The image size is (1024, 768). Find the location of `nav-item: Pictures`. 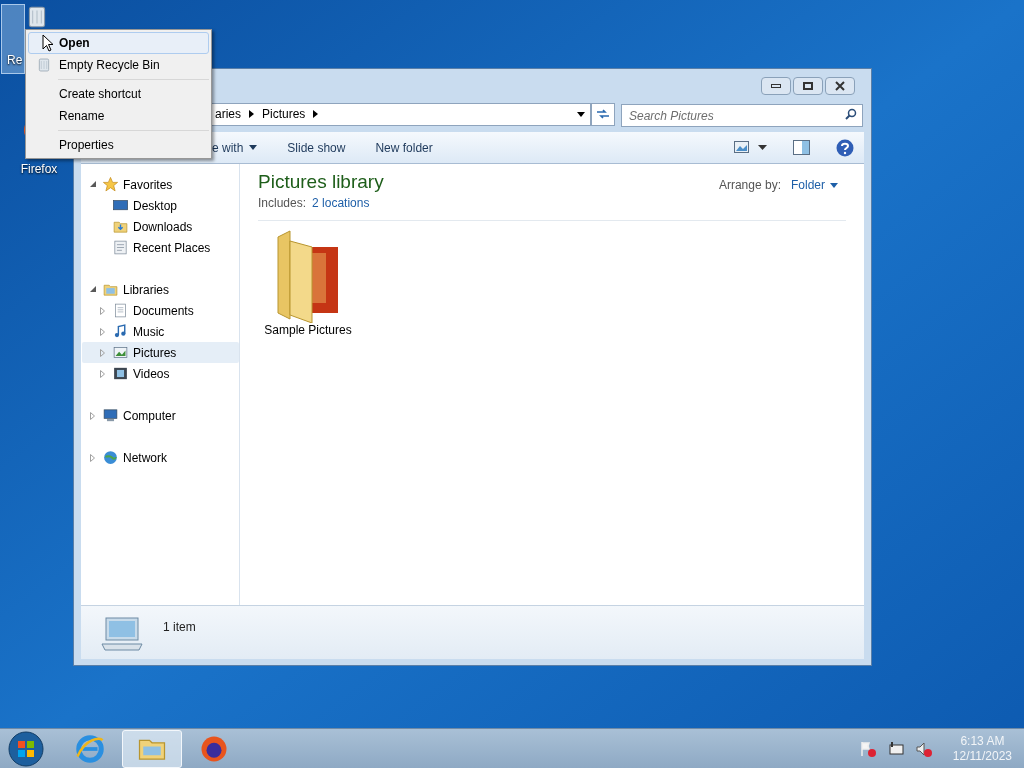

nav-item: Pictures is located at coordinates (160, 352).